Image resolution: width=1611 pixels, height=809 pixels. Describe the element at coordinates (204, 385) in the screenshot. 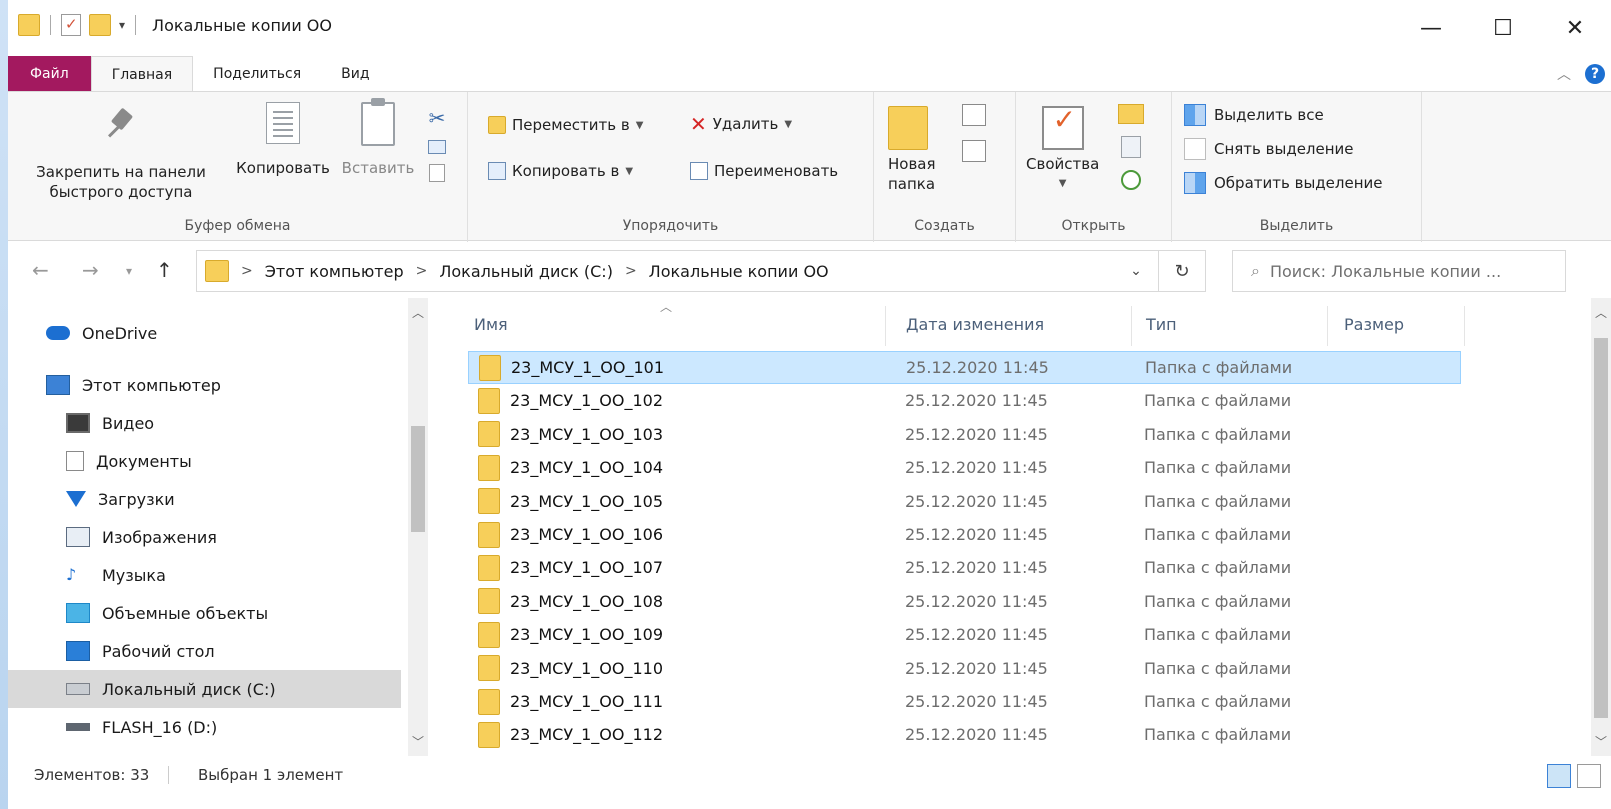

I see `sidebar-item: Этот компьютер` at that location.